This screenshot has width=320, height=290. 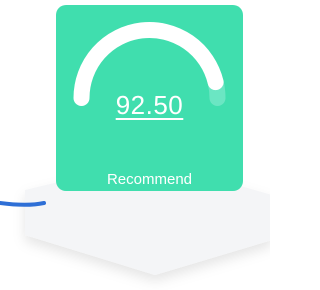 I want to click on score-value: 92.50, so click(x=149, y=105).